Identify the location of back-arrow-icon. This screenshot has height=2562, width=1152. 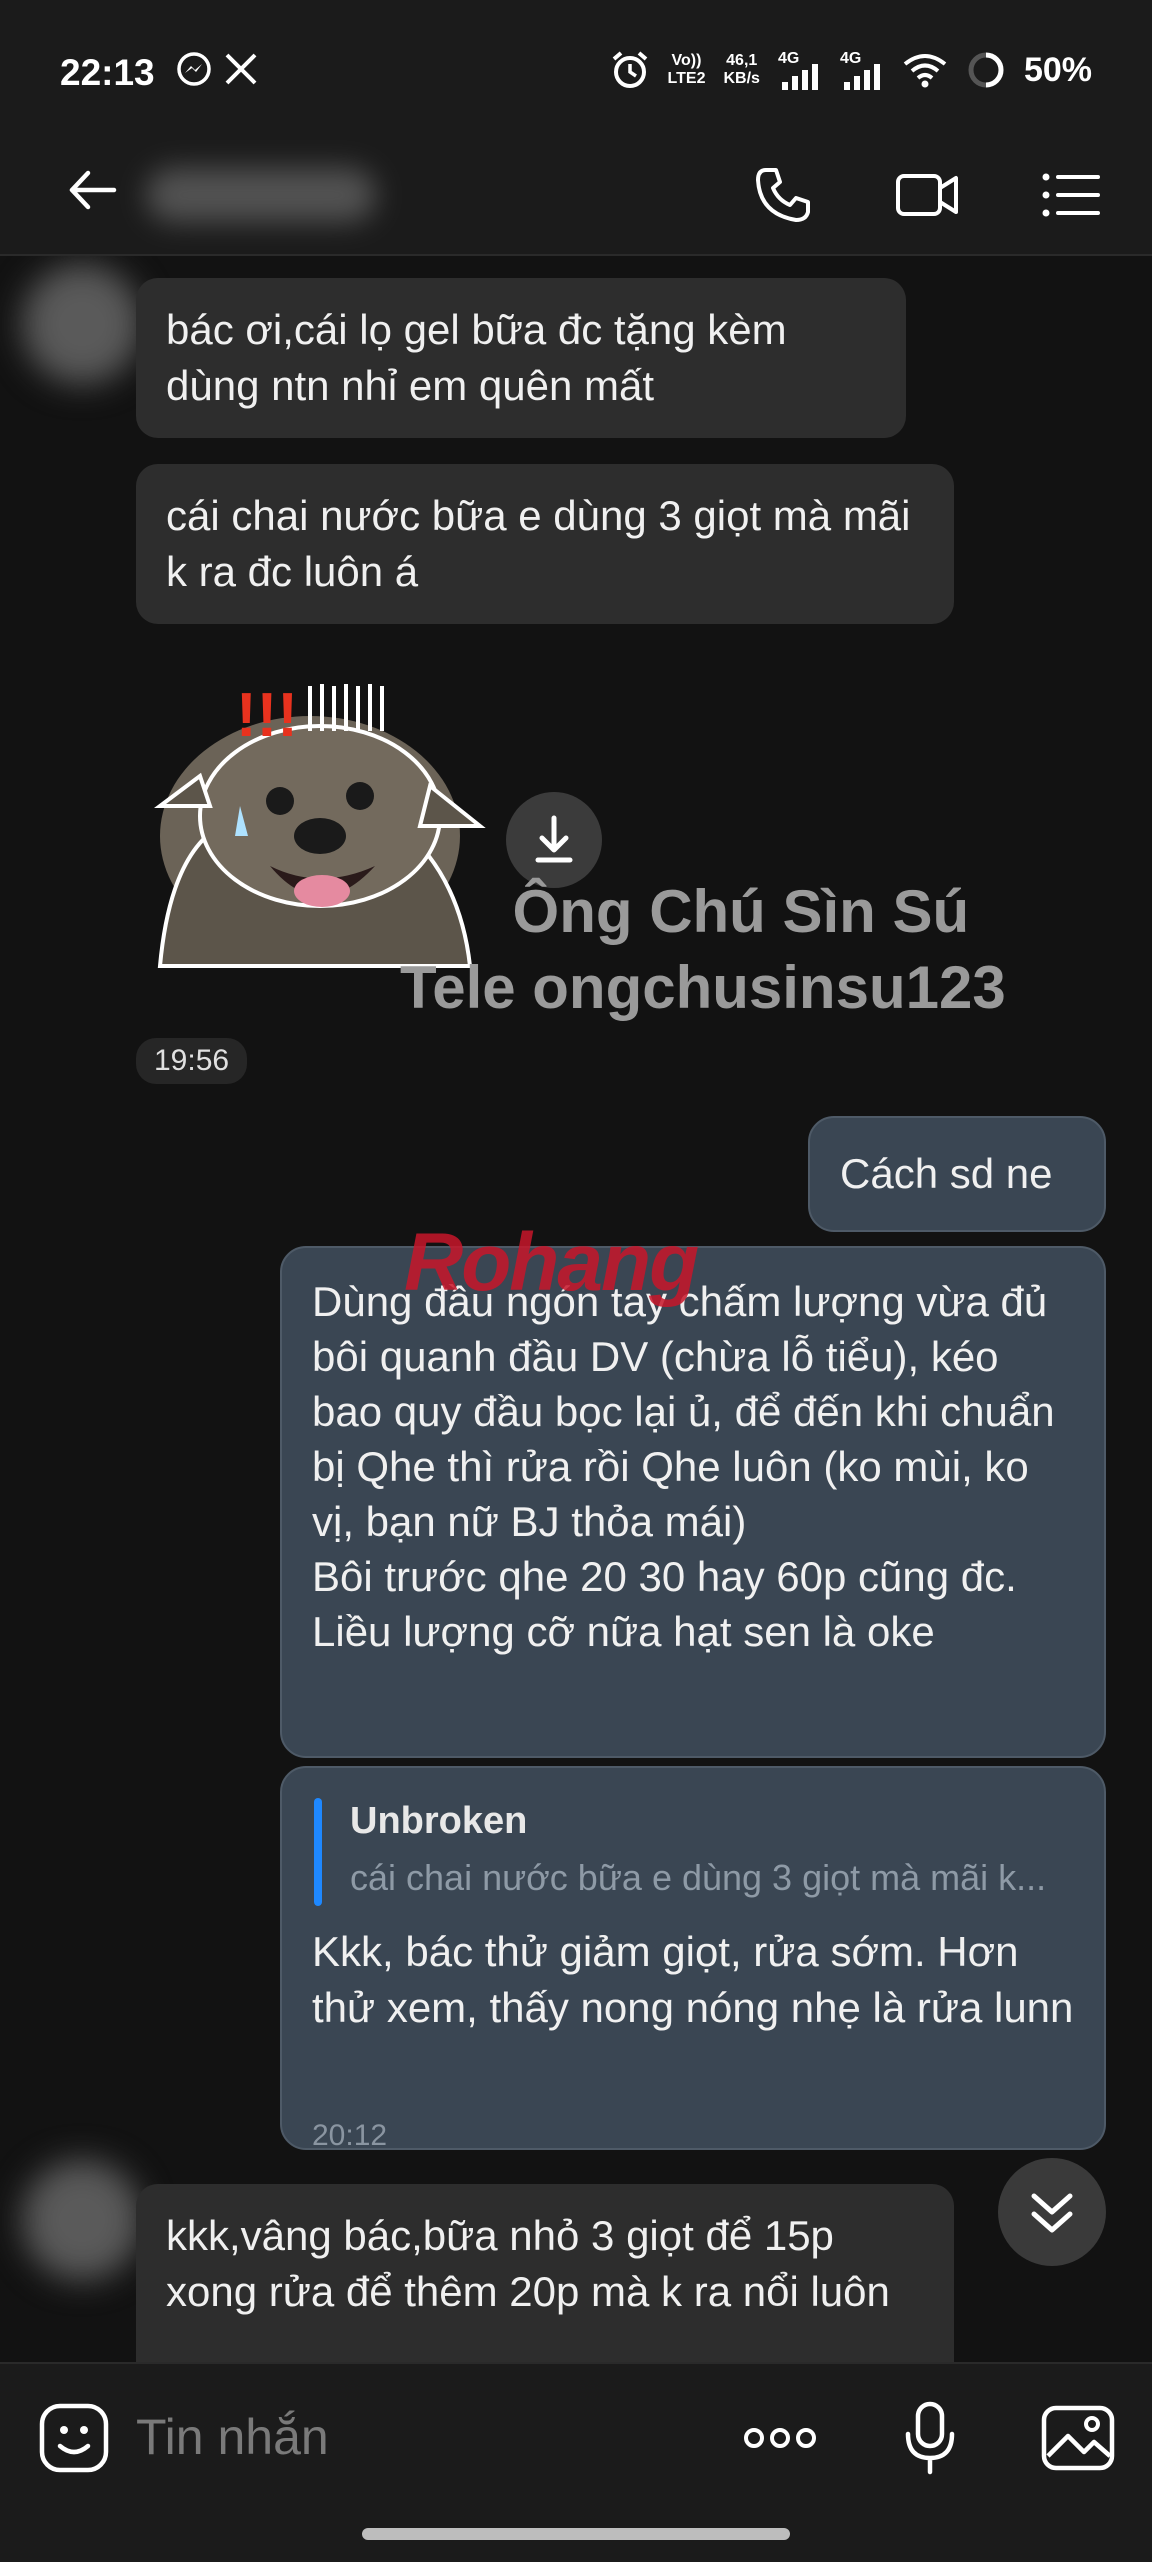
(94, 190).